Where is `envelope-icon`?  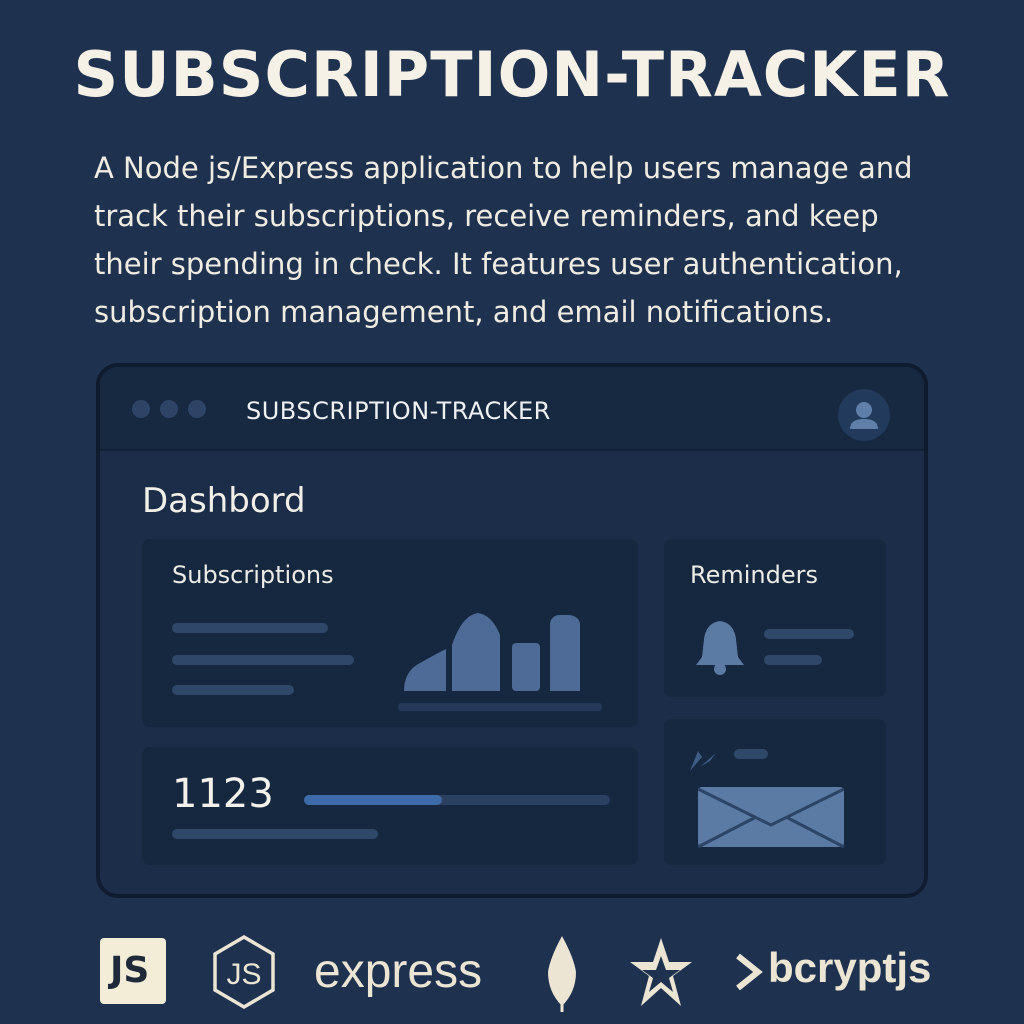 envelope-icon is located at coordinates (771, 818).